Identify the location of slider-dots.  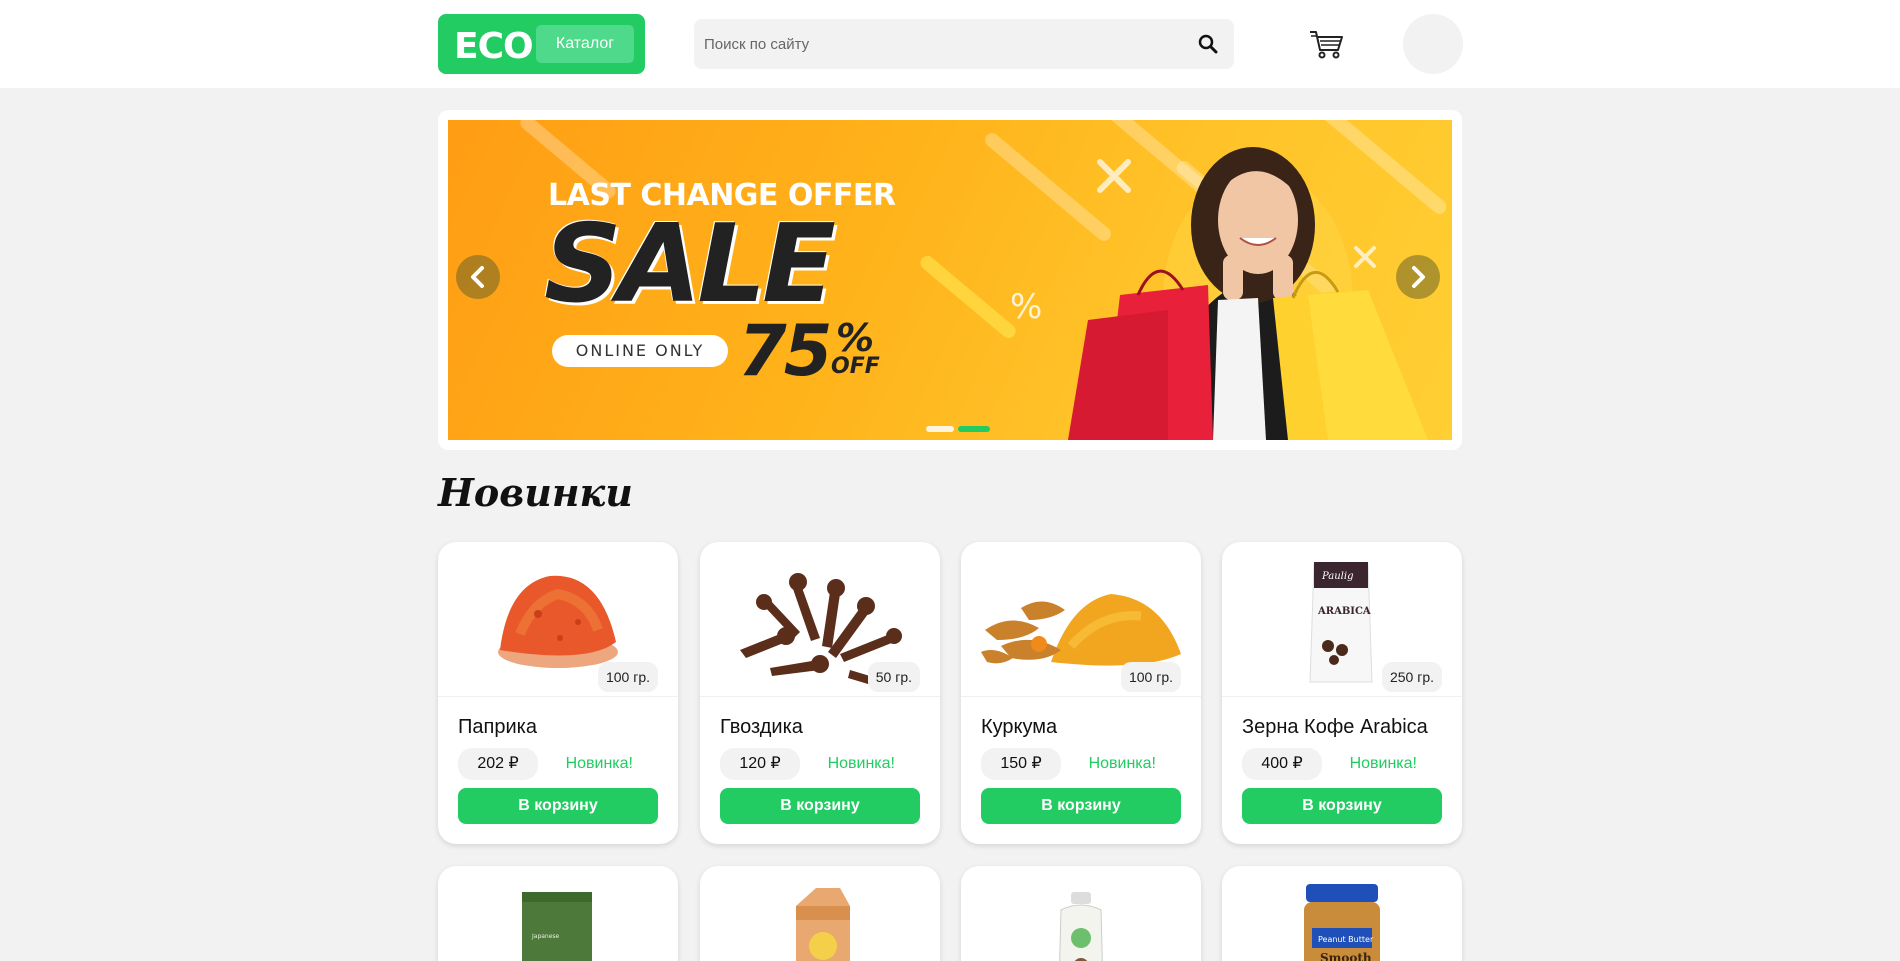
(958, 429).